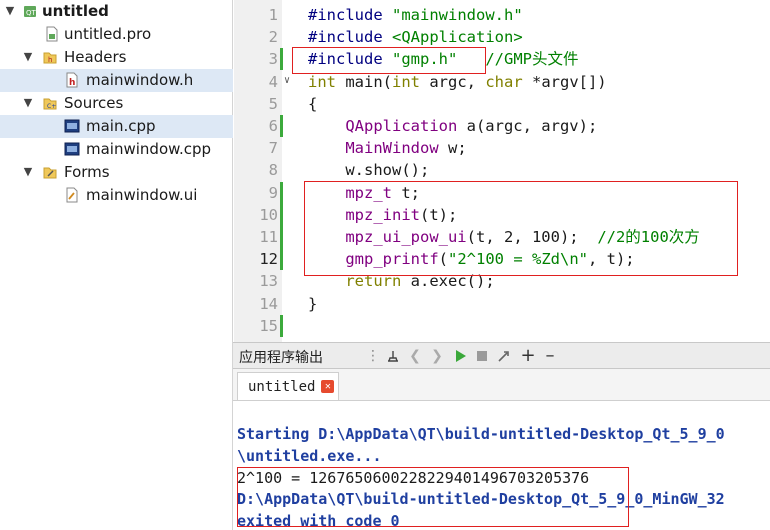 The width and height of the screenshot is (770, 530). What do you see at coordinates (457, 37) in the screenshot?
I see `code-token: <QApplication>` at bounding box center [457, 37].